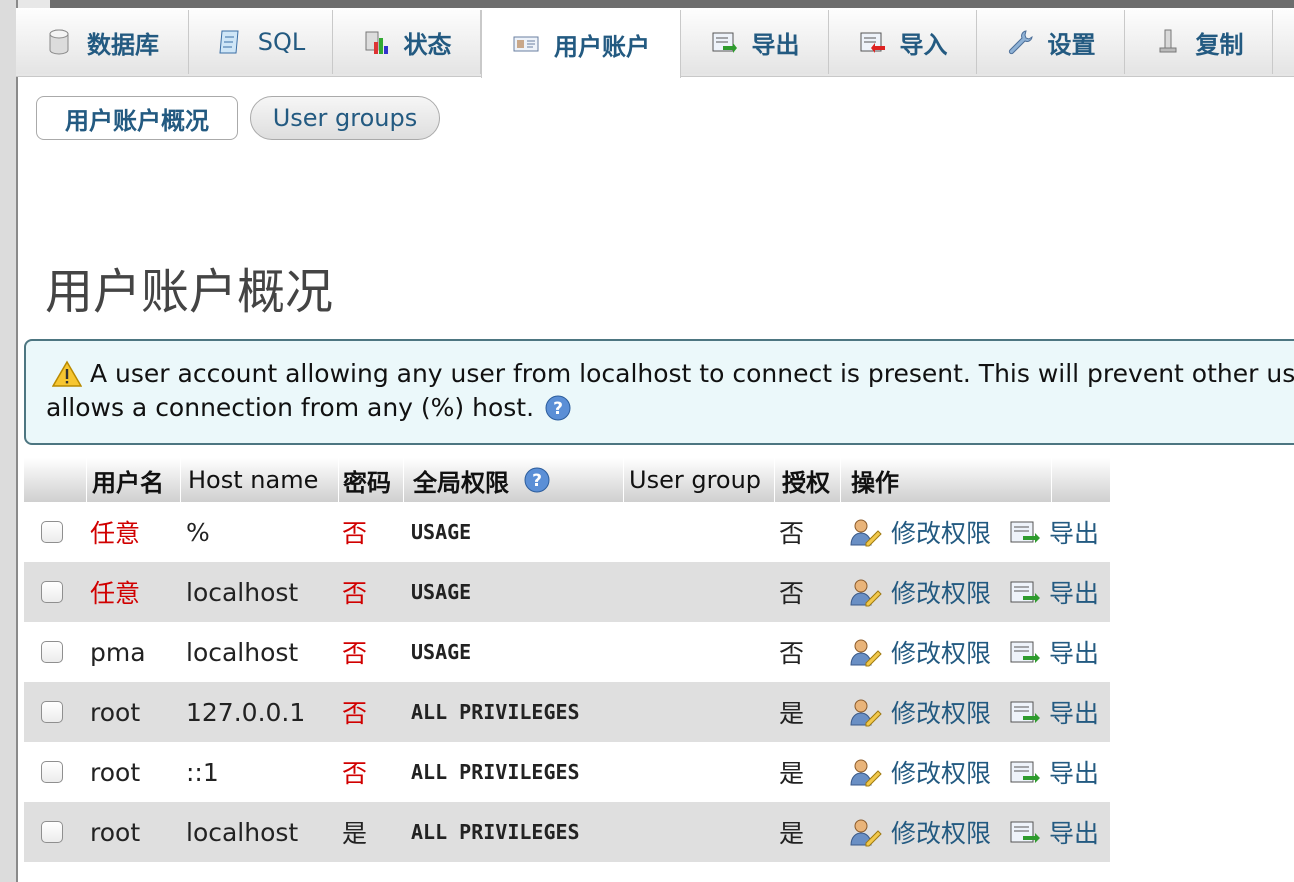 The width and height of the screenshot is (1294, 882). I want to click on subtab-user-overview: 用户账户概况, so click(137, 118).